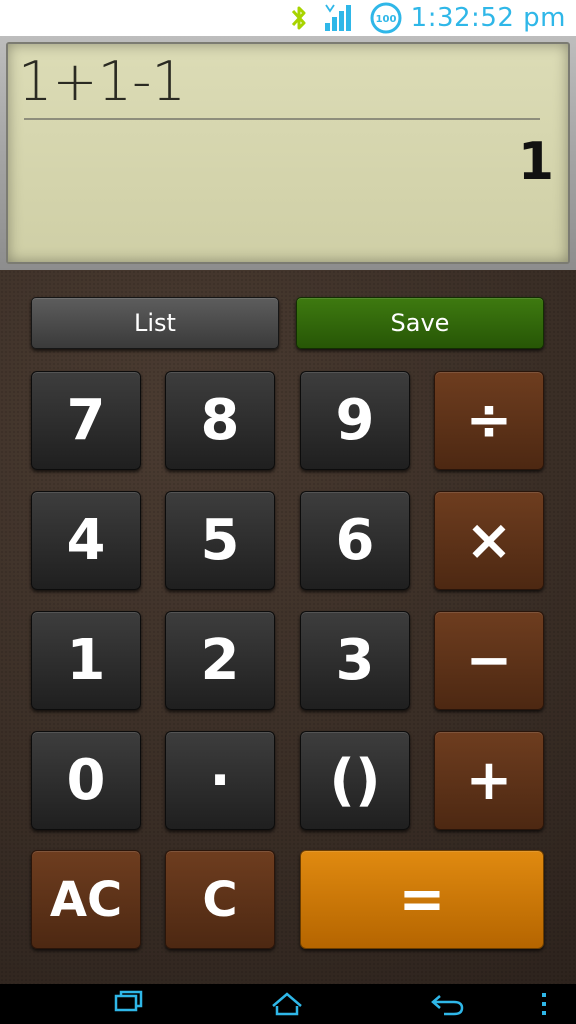  What do you see at coordinates (282, 119) in the screenshot?
I see `display-divider` at bounding box center [282, 119].